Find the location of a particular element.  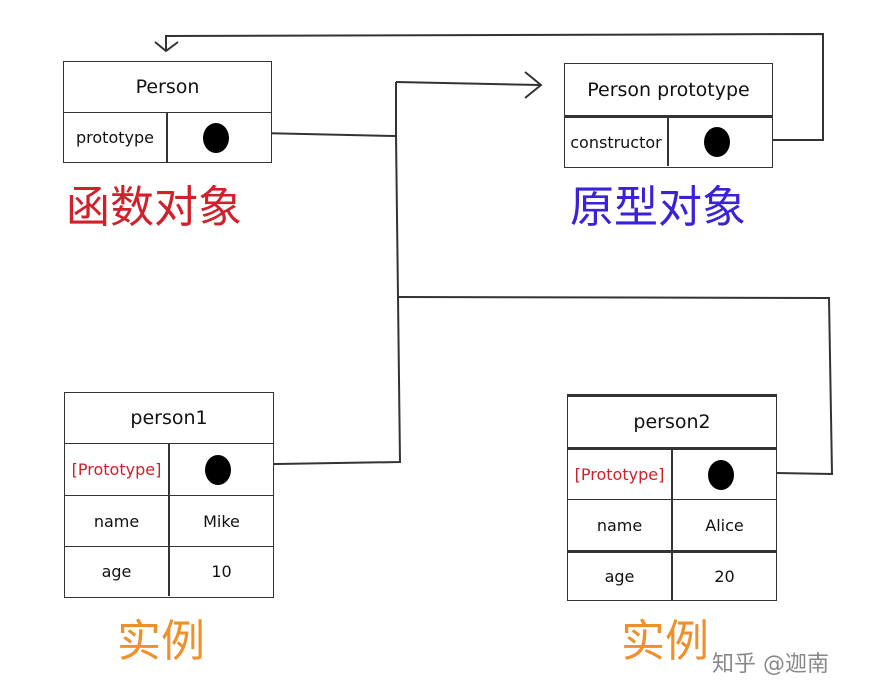

name-value: Mike is located at coordinates (221, 521).